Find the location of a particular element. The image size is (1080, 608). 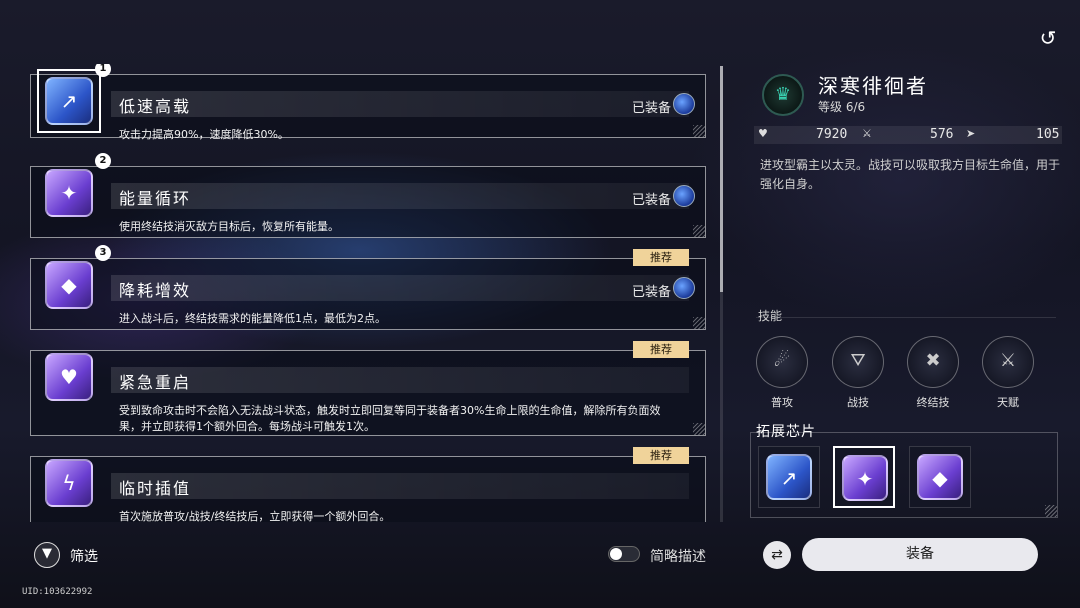

skill-talent: ⚔ 天赋 is located at coordinates (1008, 373).